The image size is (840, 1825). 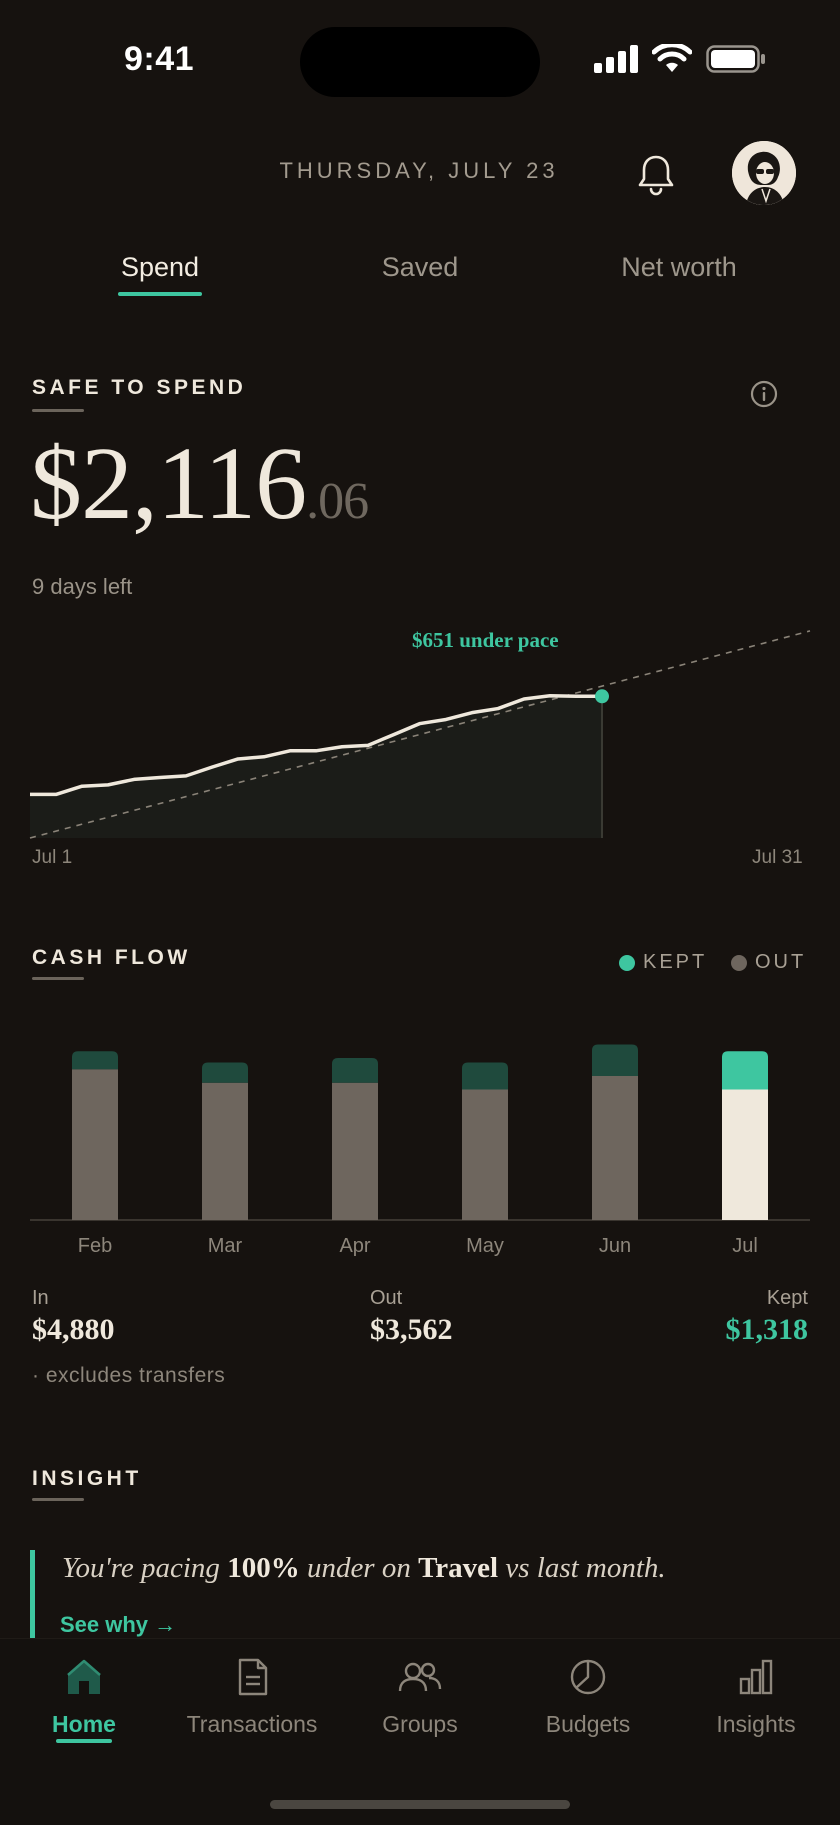 What do you see at coordinates (52, 857) in the screenshot?
I see `x-axis-start-label: Jul 1` at bounding box center [52, 857].